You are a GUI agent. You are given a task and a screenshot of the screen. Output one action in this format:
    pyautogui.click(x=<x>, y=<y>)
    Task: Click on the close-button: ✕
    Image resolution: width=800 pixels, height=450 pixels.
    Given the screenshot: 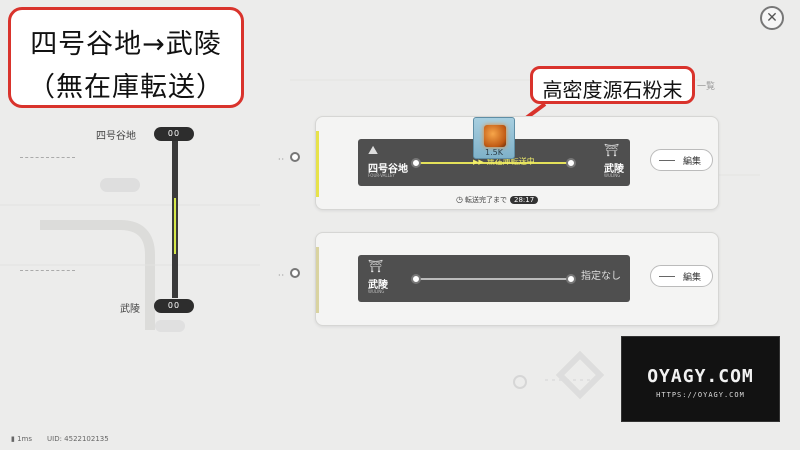 What is the action you would take?
    pyautogui.click(x=772, y=18)
    